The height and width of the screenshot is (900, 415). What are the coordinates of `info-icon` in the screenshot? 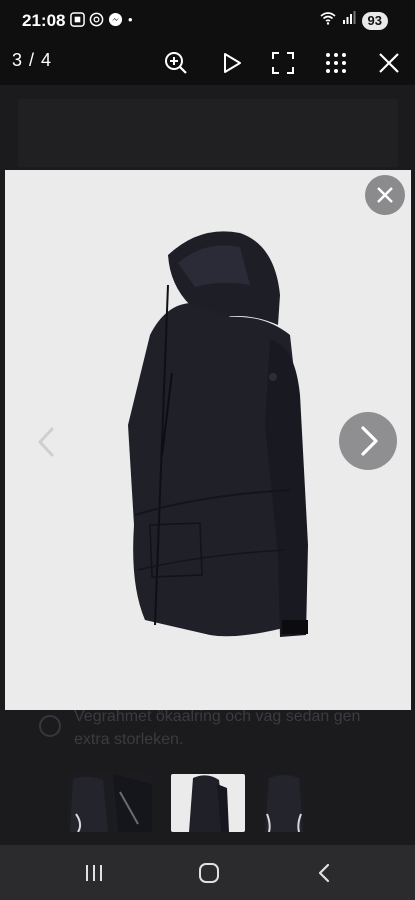 It's located at (50, 726).